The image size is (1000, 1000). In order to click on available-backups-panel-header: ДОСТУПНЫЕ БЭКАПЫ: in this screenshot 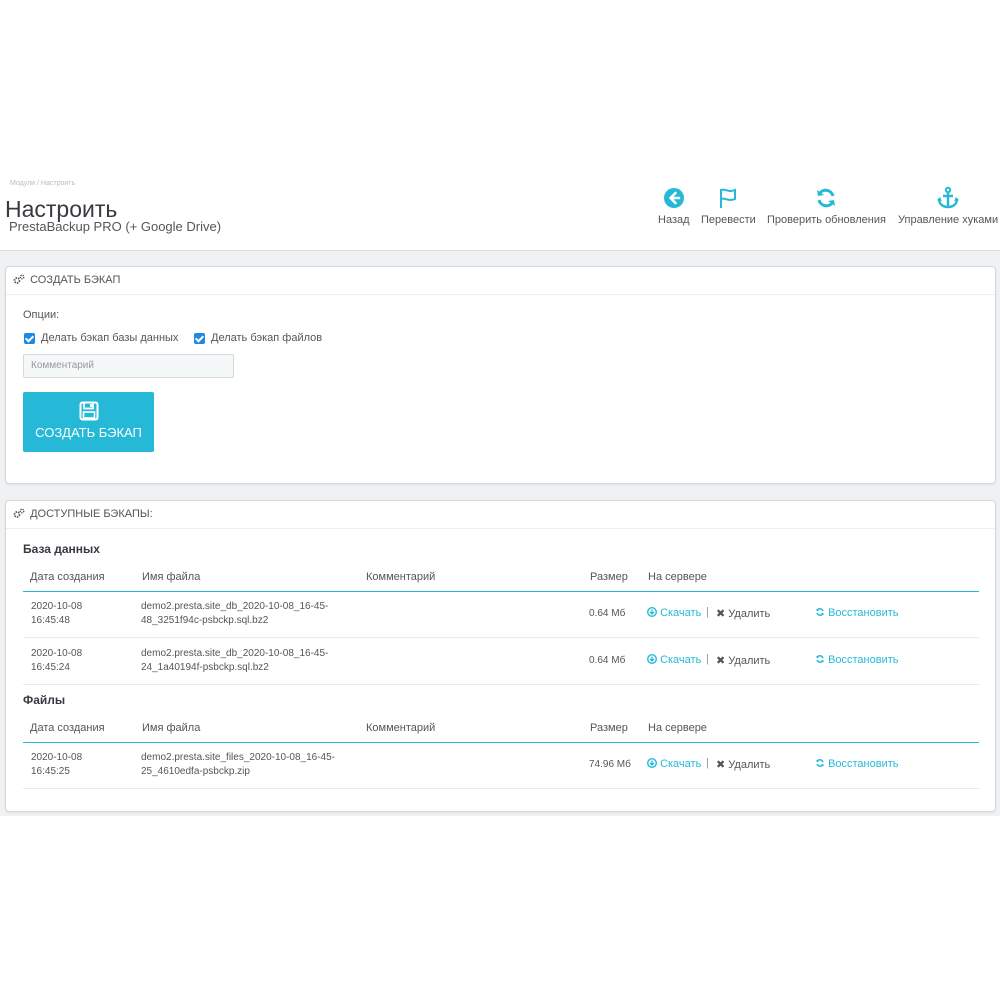, I will do `click(500, 515)`.